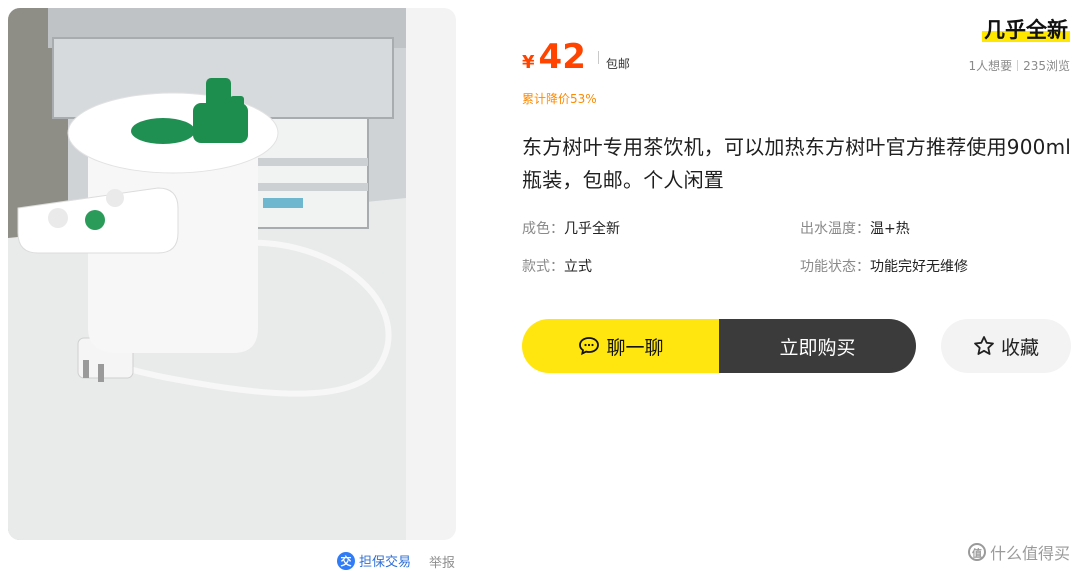 This screenshot has height=572, width=1080. I want to click on site-watermark: 值 什么值得买, so click(1018, 552).